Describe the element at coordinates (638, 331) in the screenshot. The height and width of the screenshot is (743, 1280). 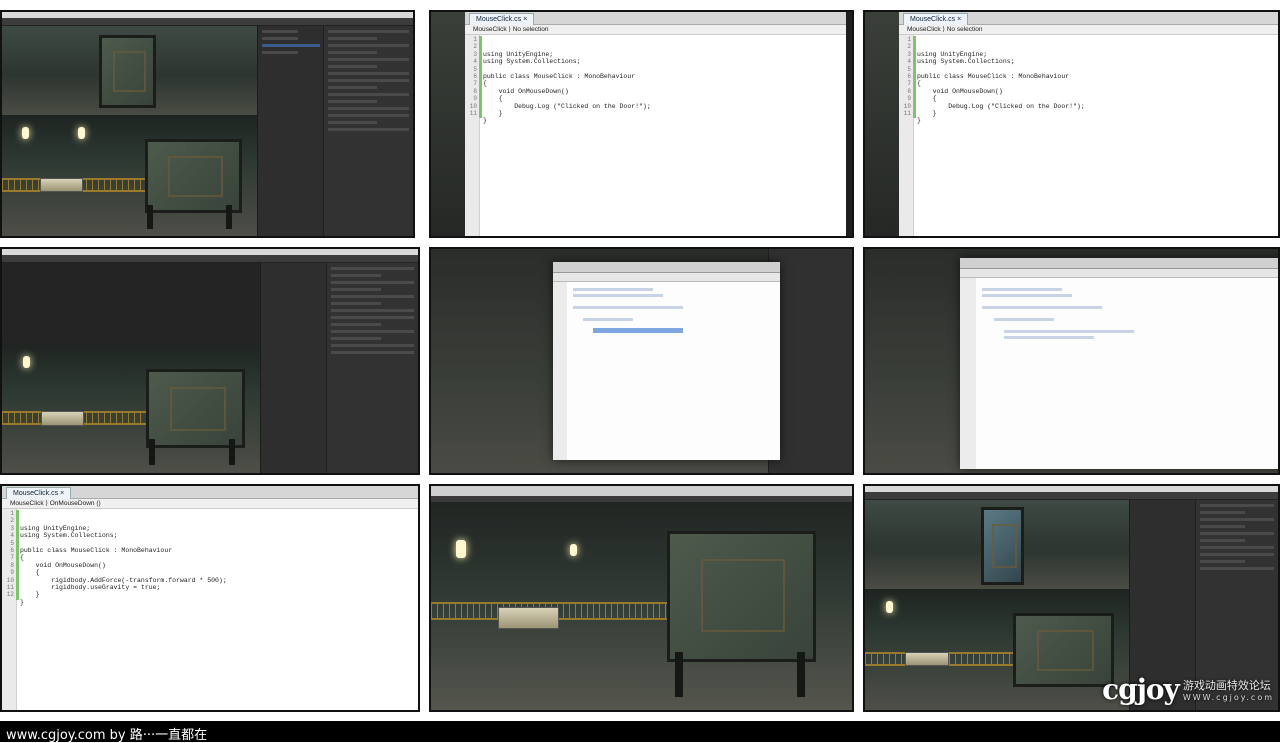
I see `selected-text-highlight` at that location.